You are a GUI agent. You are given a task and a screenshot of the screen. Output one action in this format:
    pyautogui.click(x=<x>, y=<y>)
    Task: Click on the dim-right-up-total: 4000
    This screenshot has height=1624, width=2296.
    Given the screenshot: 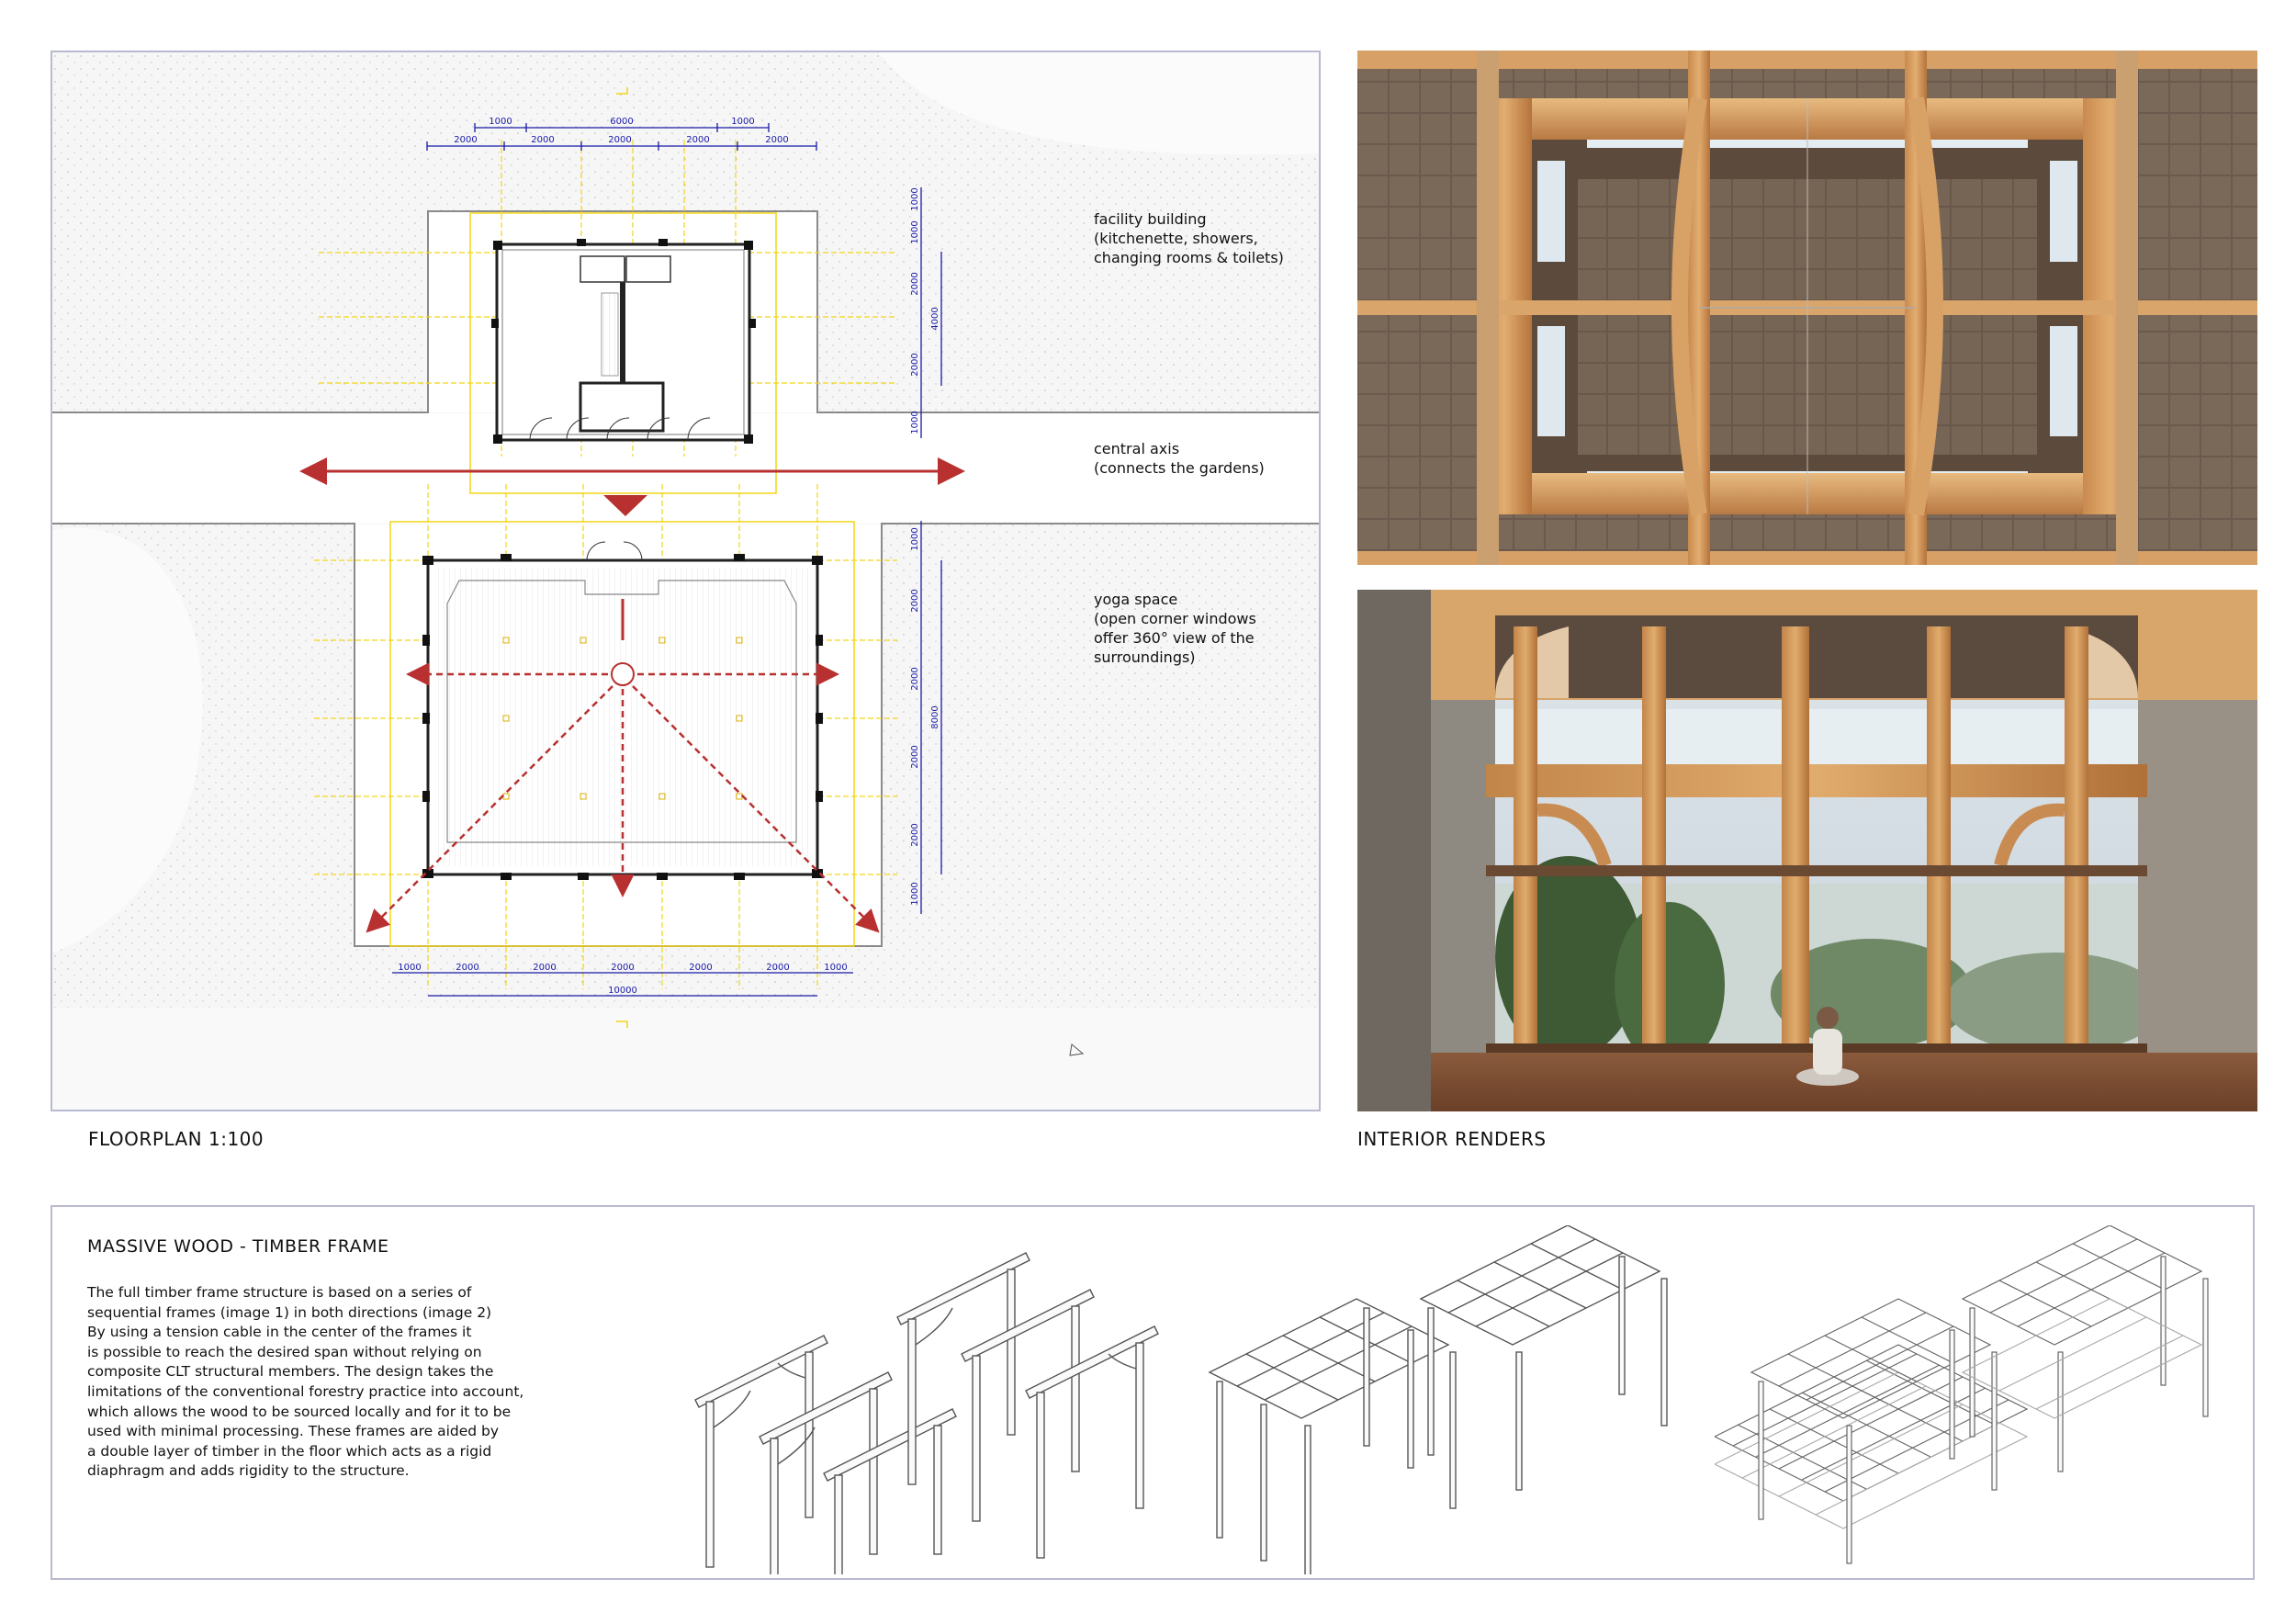 What is the action you would take?
    pyautogui.click(x=935, y=318)
    